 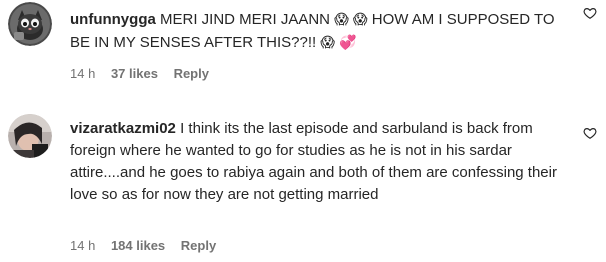 I want to click on comment-likes-count: 37 likes, so click(x=134, y=73).